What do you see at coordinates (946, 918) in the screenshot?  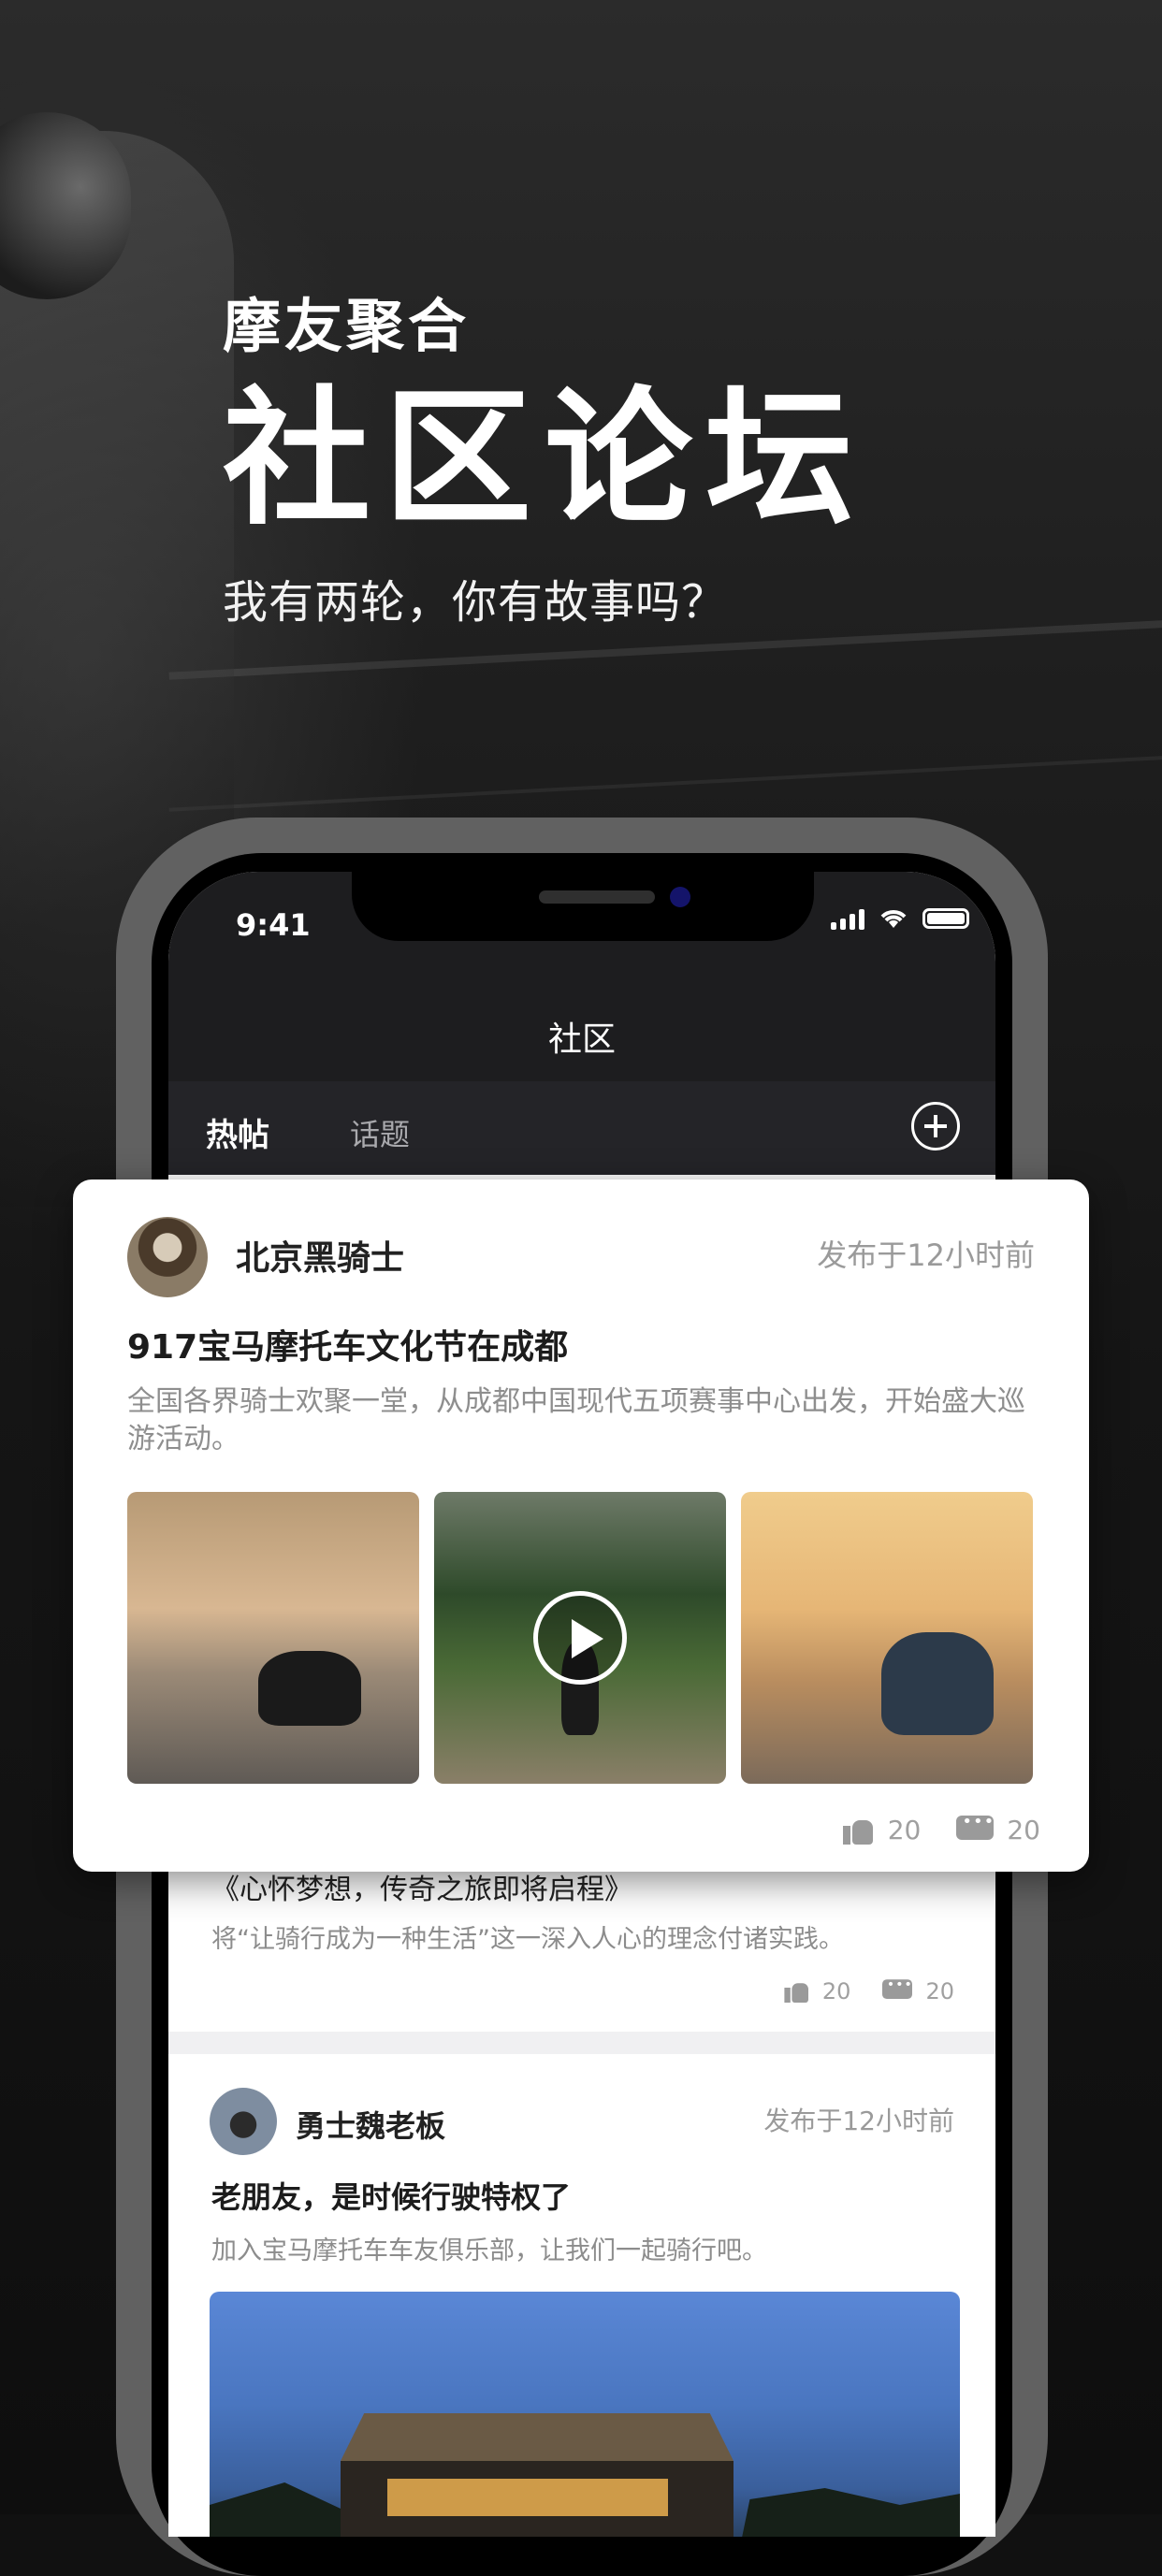 I see `battery-icon` at bounding box center [946, 918].